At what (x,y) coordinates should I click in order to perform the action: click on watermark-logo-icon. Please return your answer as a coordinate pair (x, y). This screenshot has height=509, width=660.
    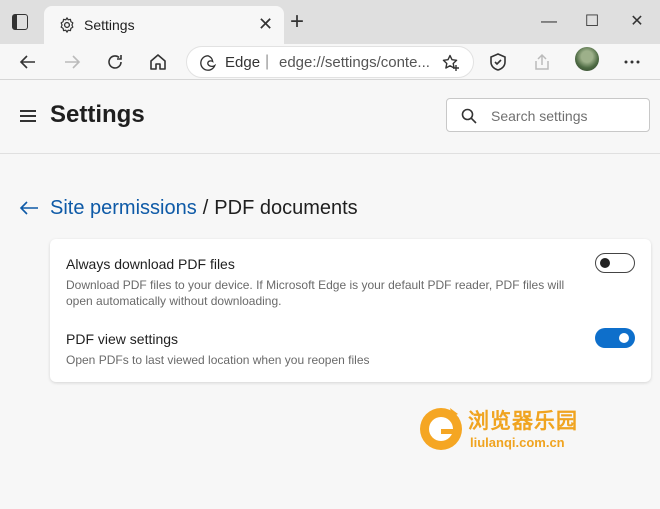
    Looking at the image, I should click on (441, 429).